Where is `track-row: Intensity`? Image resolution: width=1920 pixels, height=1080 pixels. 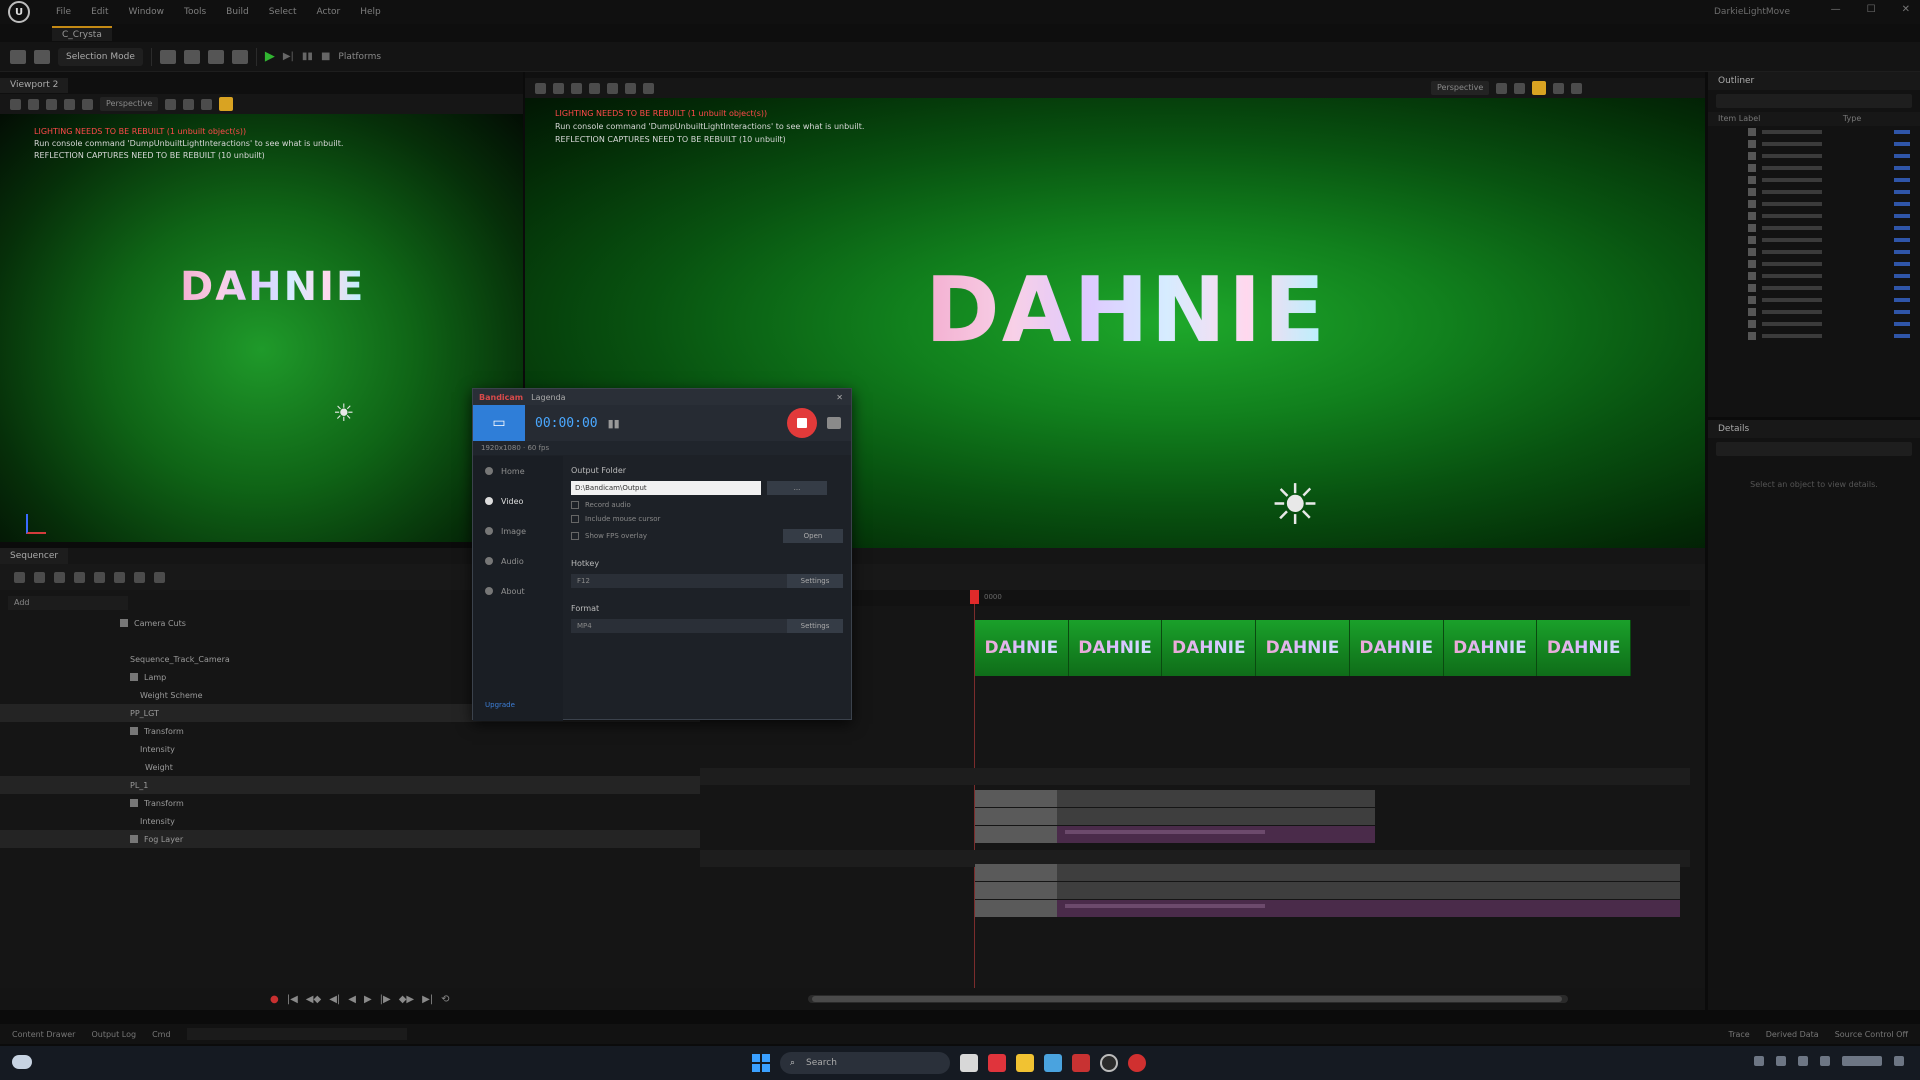
track-row: Intensity is located at coordinates (350, 821).